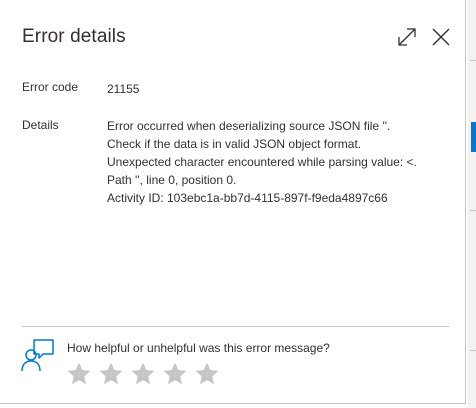 This screenshot has width=476, height=408. What do you see at coordinates (50, 87) in the screenshot?
I see `error-code-label: Error code` at bounding box center [50, 87].